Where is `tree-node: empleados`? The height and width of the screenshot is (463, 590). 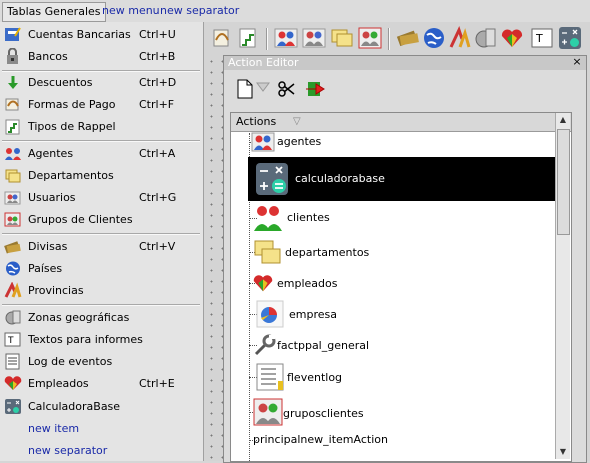
tree-node: empleados is located at coordinates (401, 283).